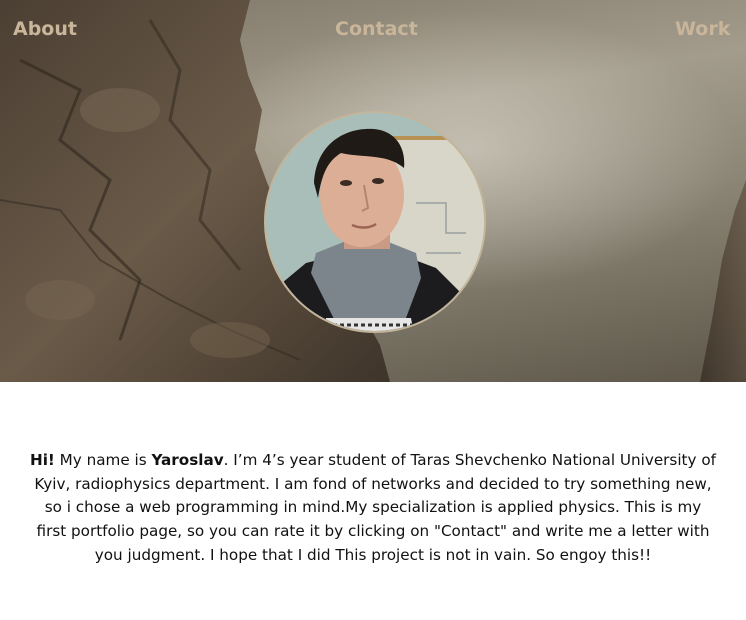 The image size is (746, 620). I want to click on nav-contact-link: Contact, so click(376, 29).